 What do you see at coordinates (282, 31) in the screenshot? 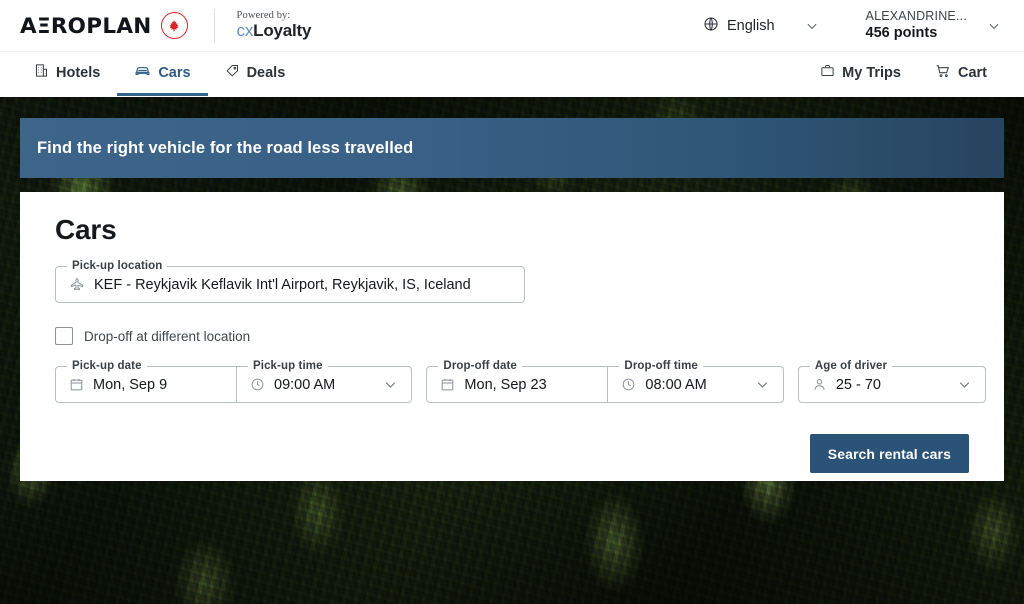
I see `cxloyalty-loyalty: Loyalty` at bounding box center [282, 31].